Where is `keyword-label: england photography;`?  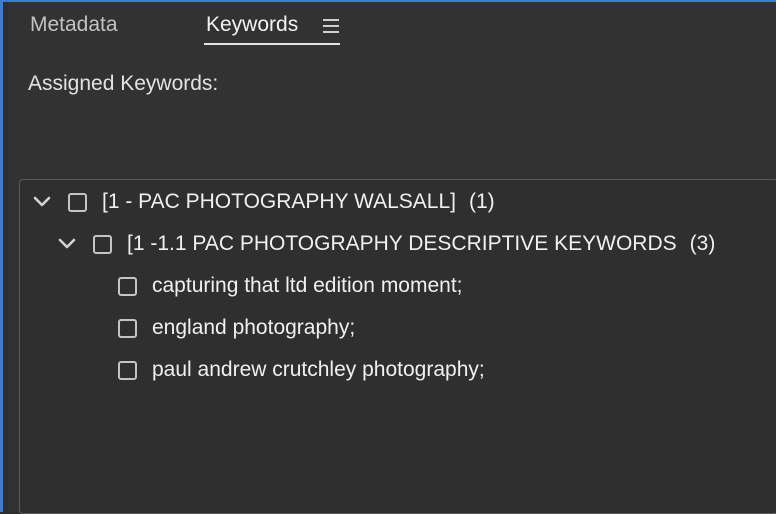
keyword-label: england photography; is located at coordinates (253, 328).